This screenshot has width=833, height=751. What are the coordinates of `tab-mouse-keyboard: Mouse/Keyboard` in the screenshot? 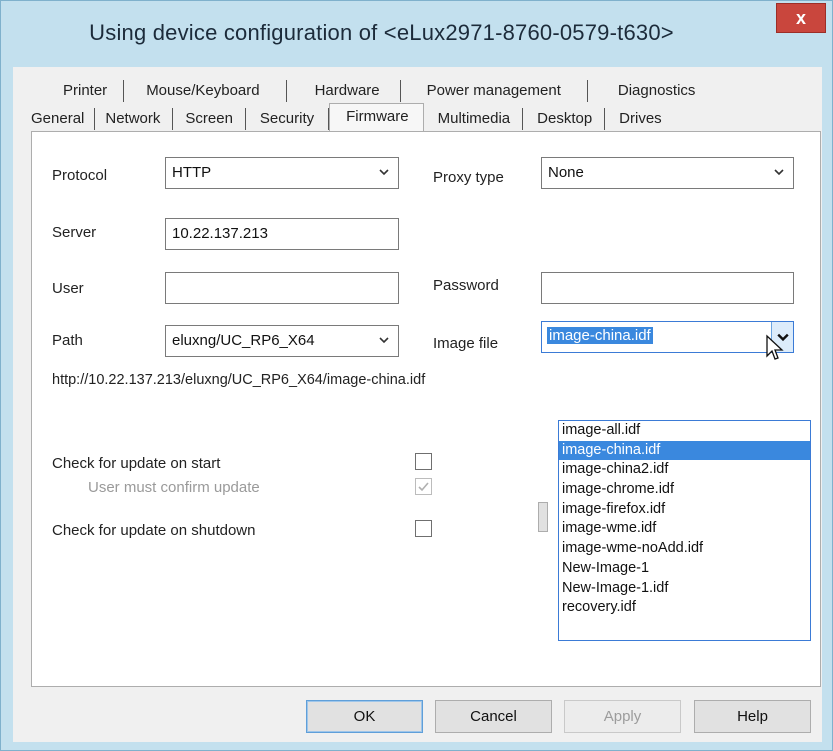 It's located at (205, 91).